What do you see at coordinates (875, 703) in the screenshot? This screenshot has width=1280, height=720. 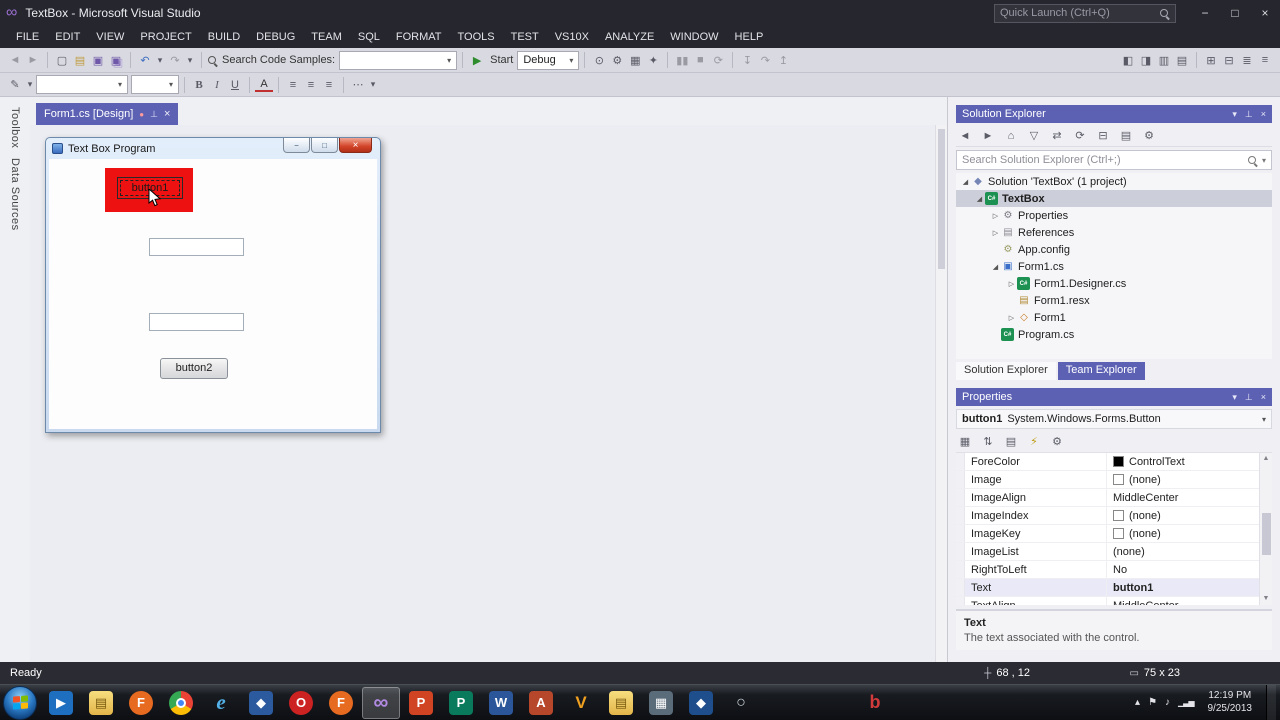 I see `taskbar-bing: b` at bounding box center [875, 703].